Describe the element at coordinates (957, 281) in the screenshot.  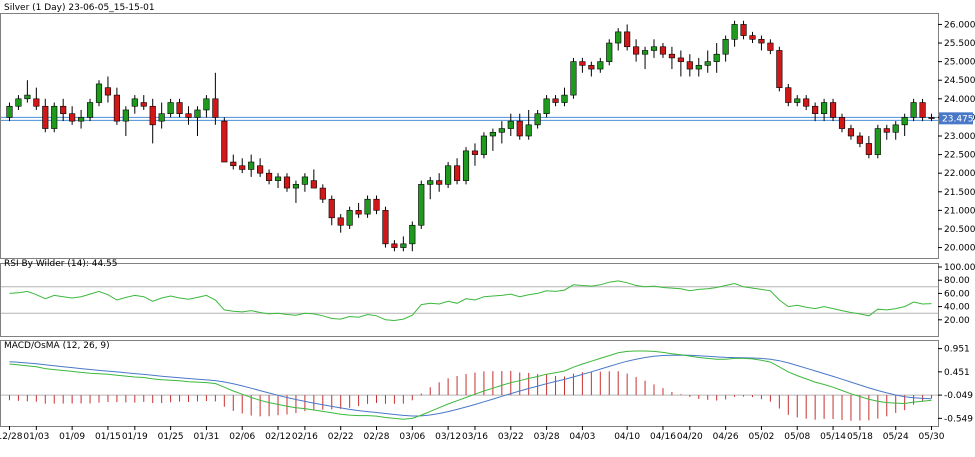
I see `rsi-axis-tick-label: 80.00` at that location.